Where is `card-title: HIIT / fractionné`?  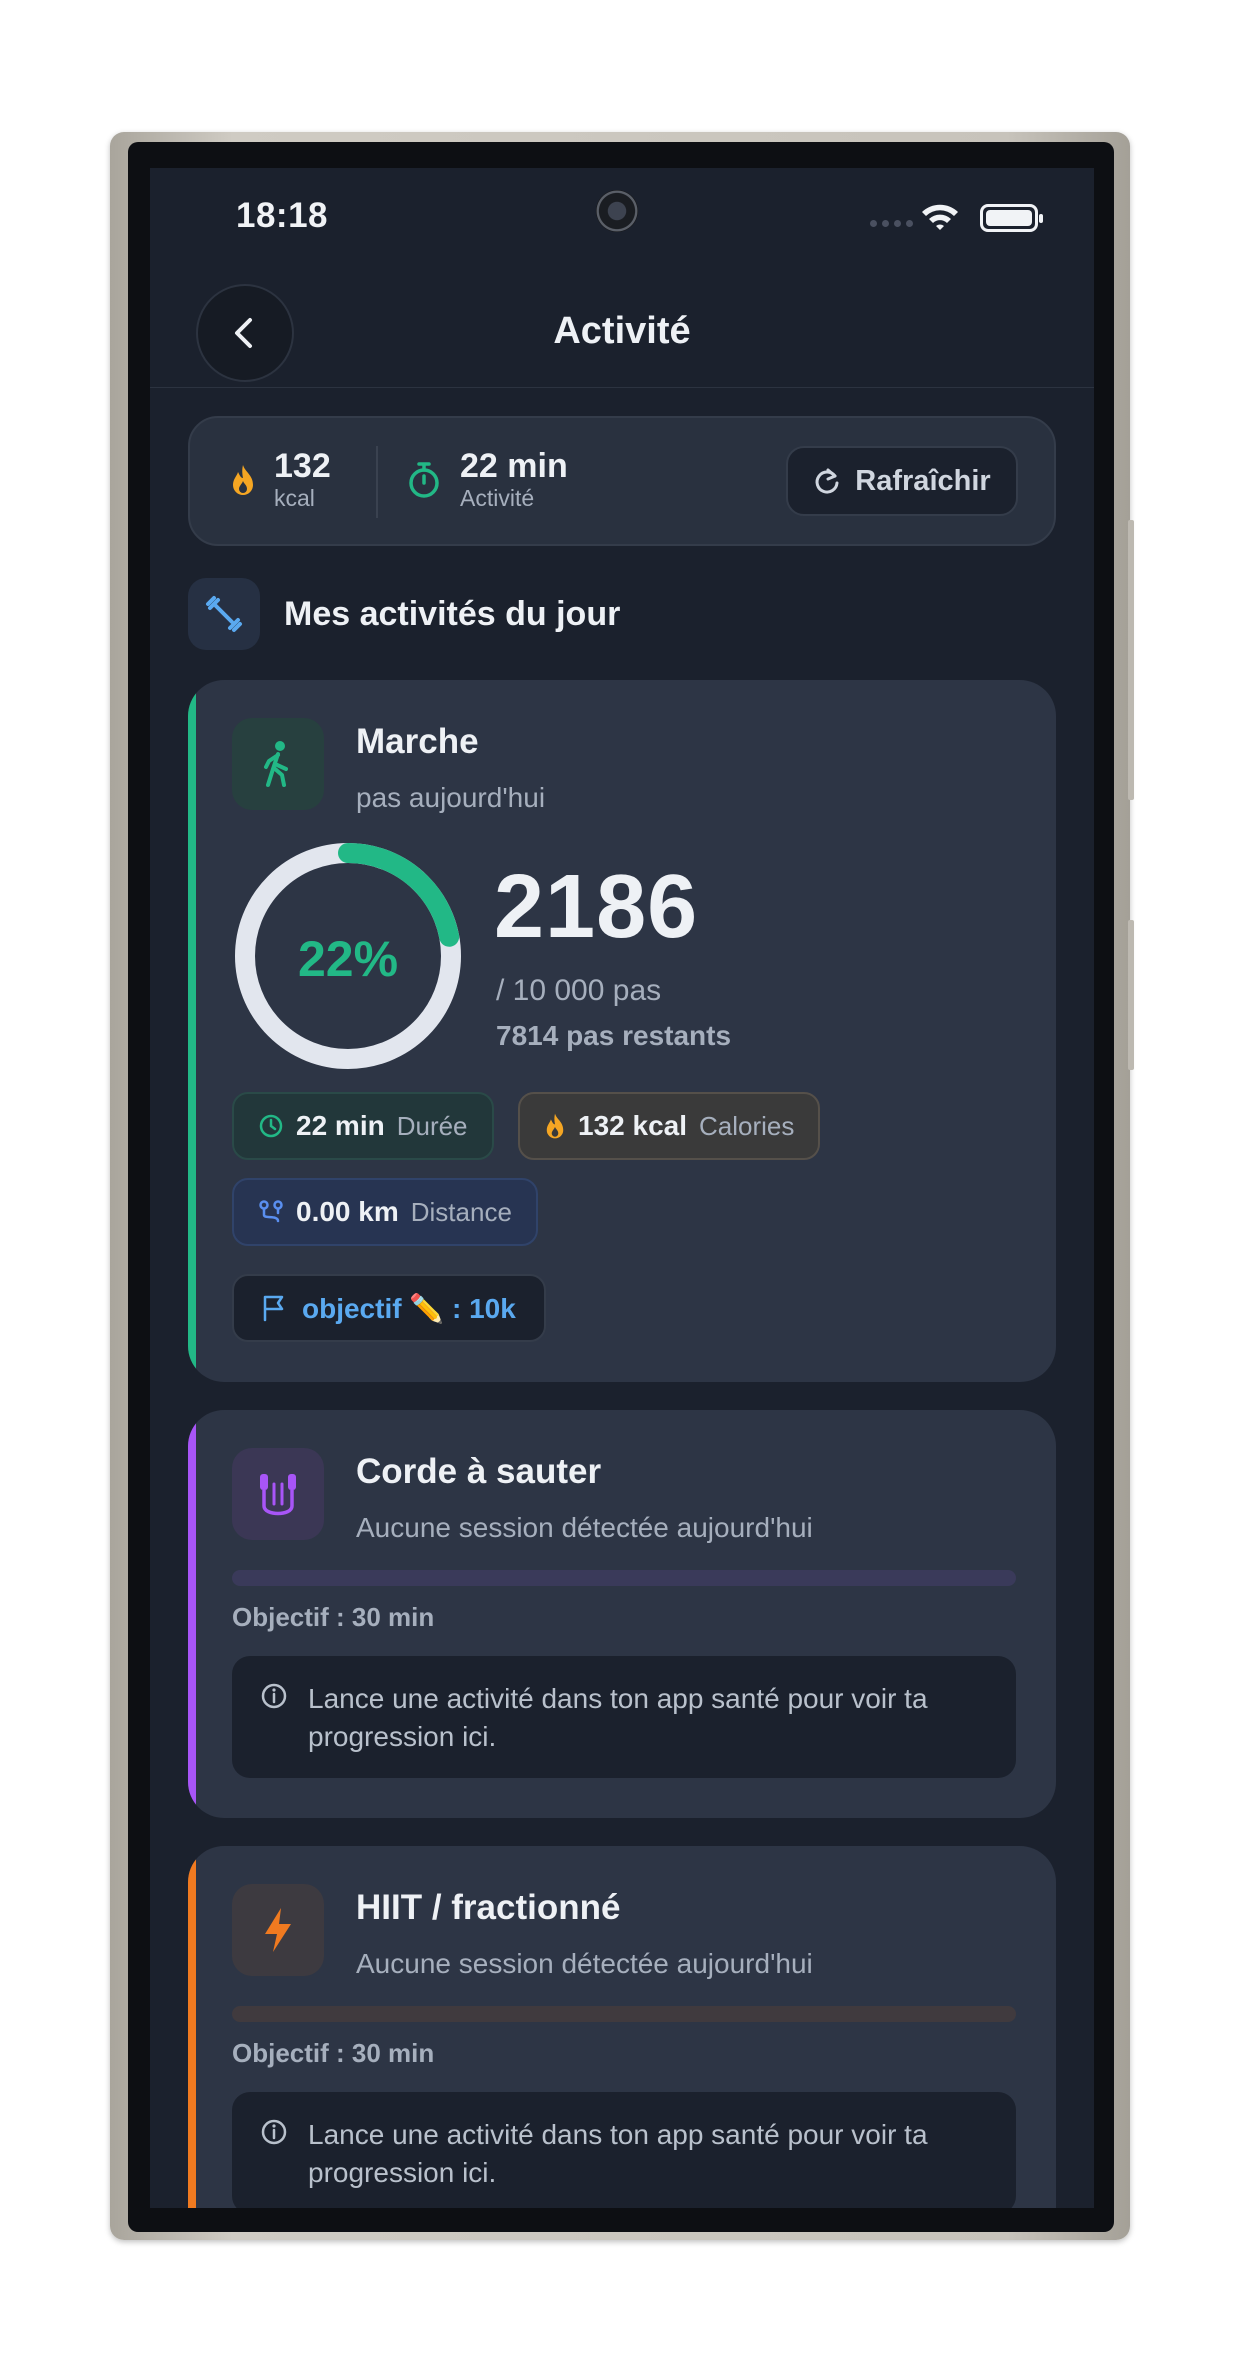
card-title: HIIT / fractionné is located at coordinates (488, 1907).